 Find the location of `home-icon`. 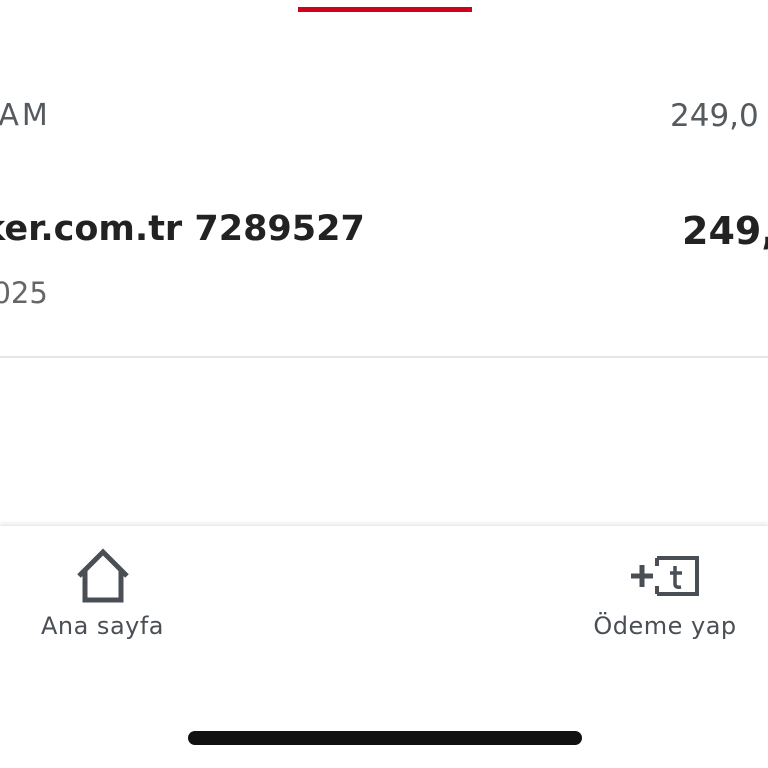

home-icon is located at coordinates (102, 575).